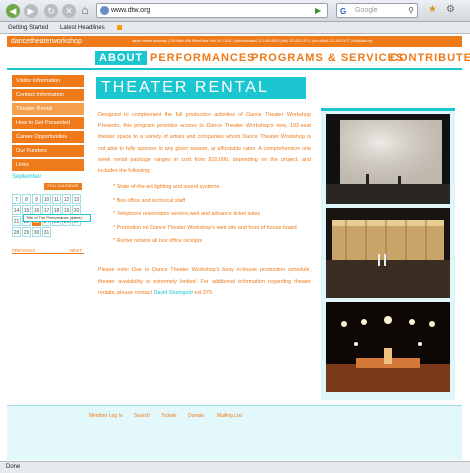  What do you see at coordinates (41, 41) in the screenshot?
I see `logo-theater: theater` at bounding box center [41, 41].